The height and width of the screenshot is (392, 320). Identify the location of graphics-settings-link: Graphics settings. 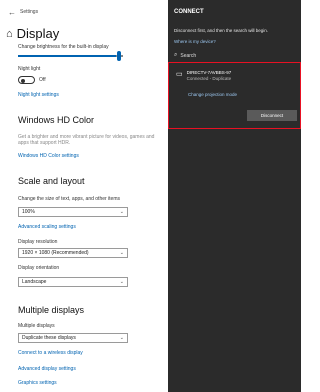
(37, 383).